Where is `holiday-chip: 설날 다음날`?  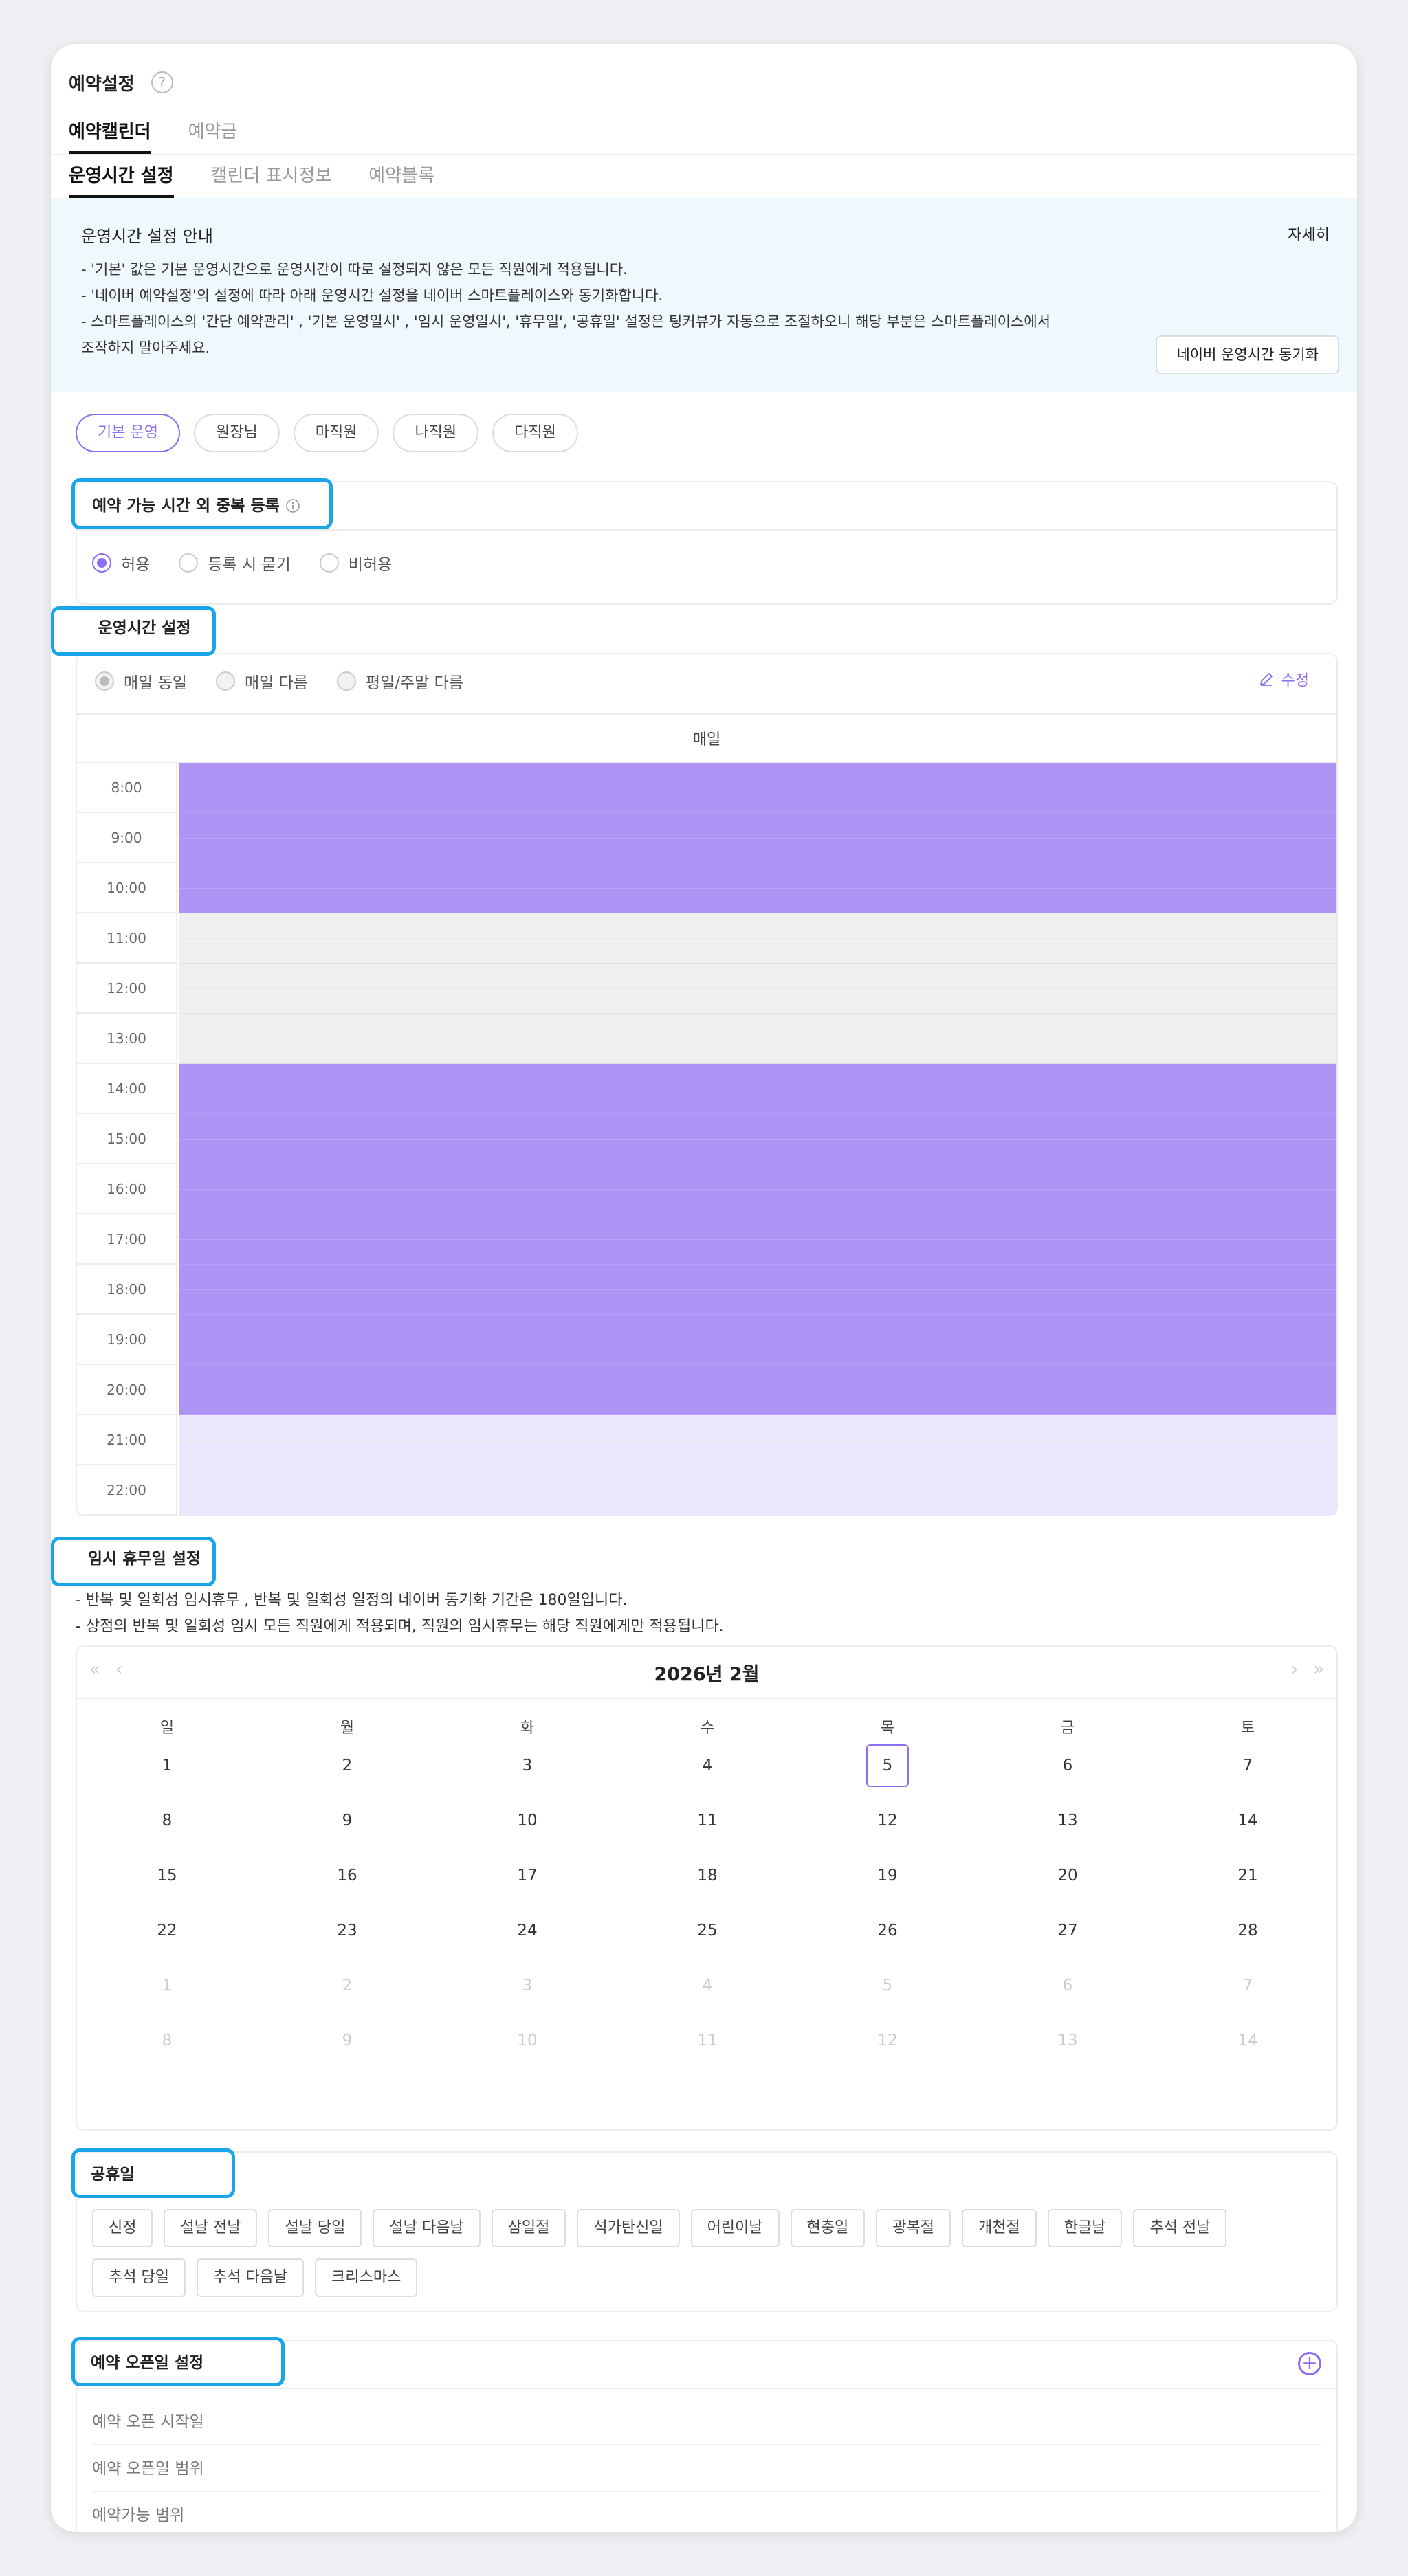
holiday-chip: 설날 다음날 is located at coordinates (427, 2228).